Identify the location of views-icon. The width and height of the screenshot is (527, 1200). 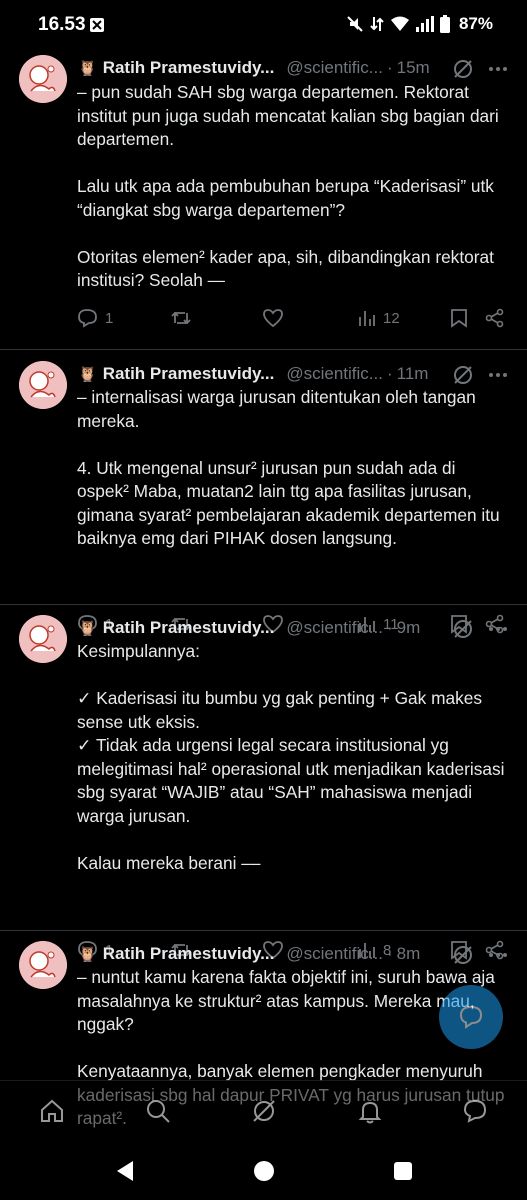
(367, 318).